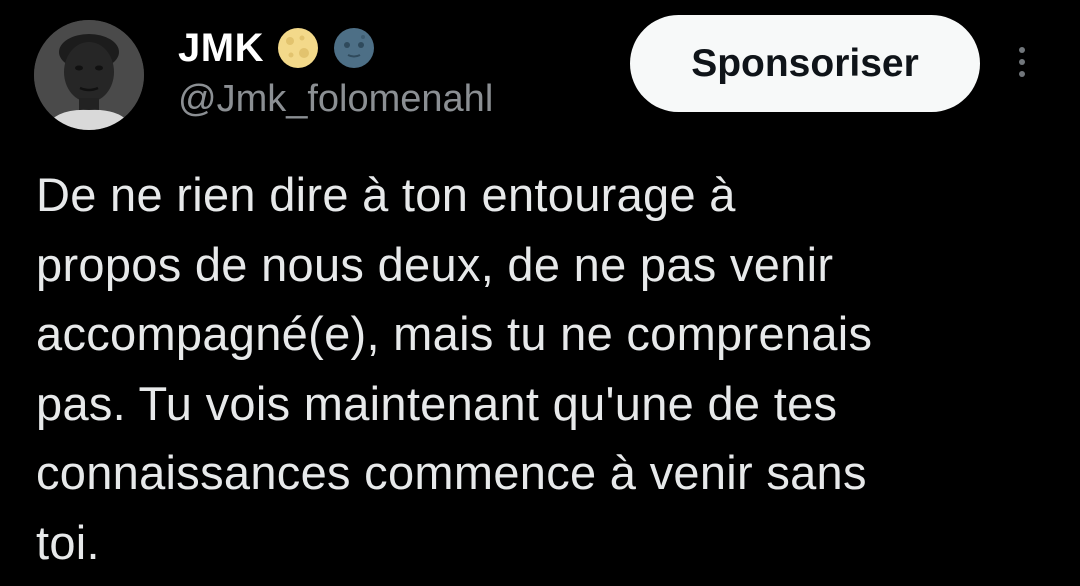 This screenshot has width=1080, height=586. What do you see at coordinates (354, 48) in the screenshot?
I see `new-moon-face-emoji-icon` at bounding box center [354, 48].